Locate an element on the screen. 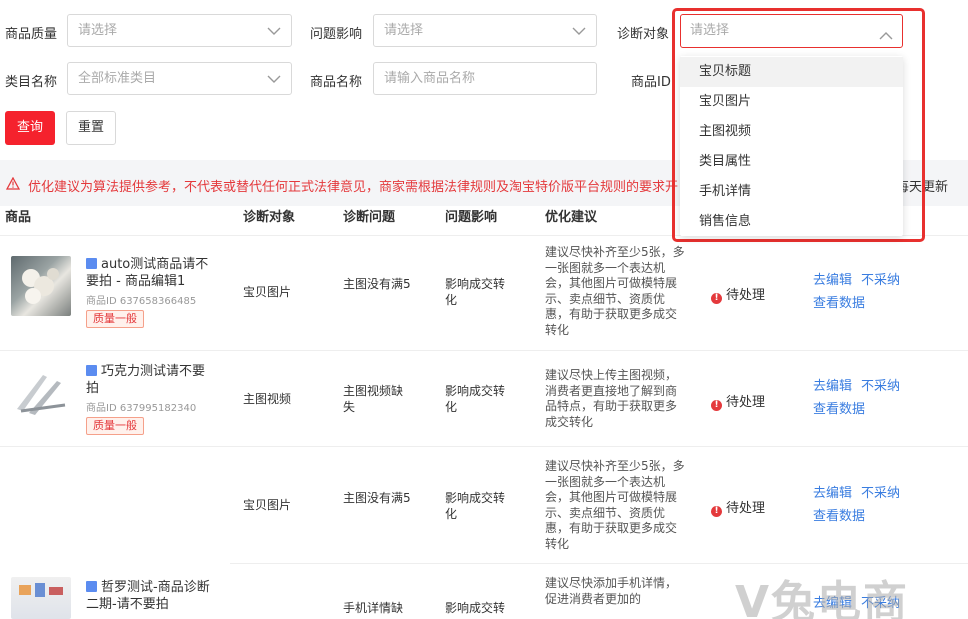  reset-button: 重置 is located at coordinates (91, 128).